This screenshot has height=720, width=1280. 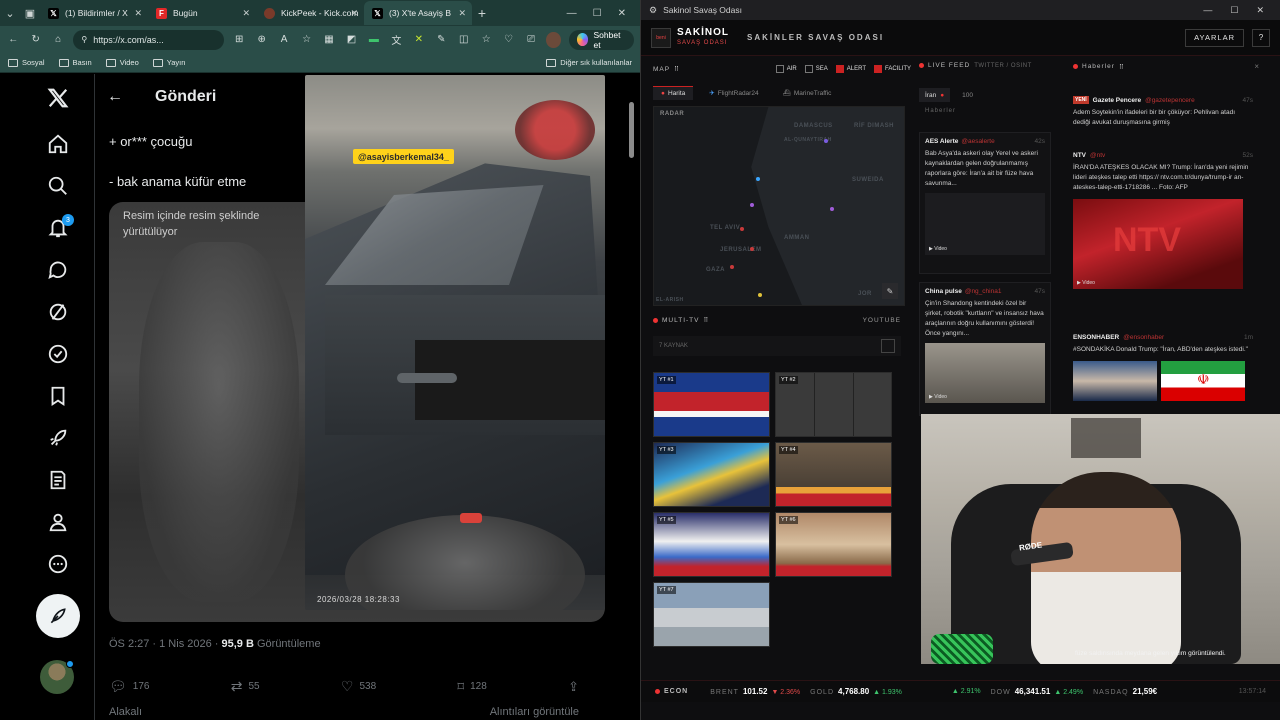 What do you see at coordinates (58, 98) in the screenshot?
I see `x-logo-icon` at bounding box center [58, 98].